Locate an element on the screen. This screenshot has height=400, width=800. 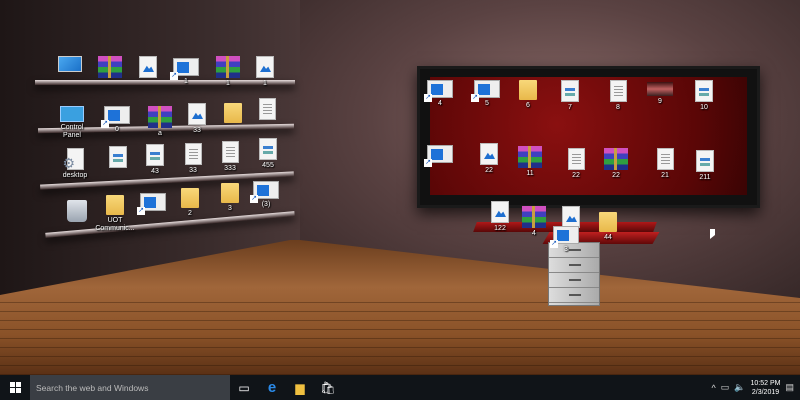
show-hidden-icons-chevron-icon: ^ is located at coordinates (714, 388).